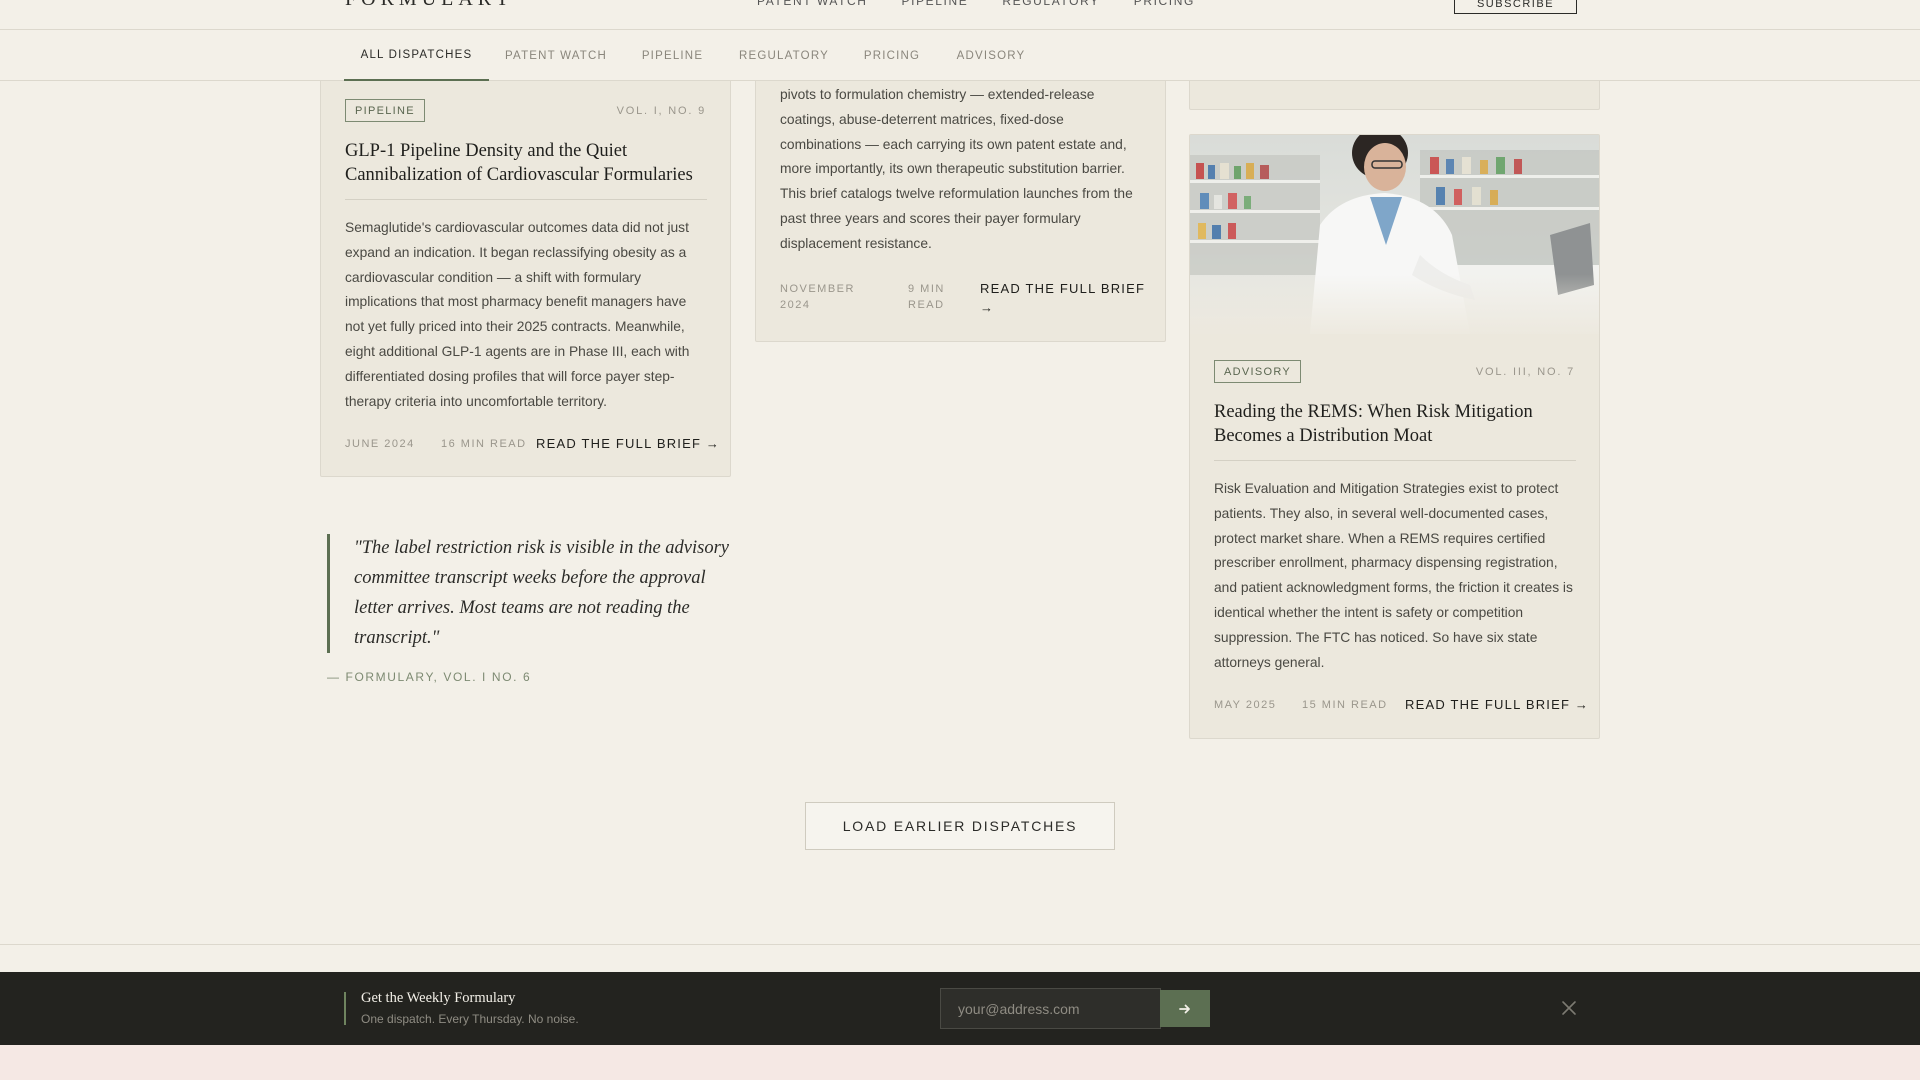 The image size is (1920, 1080). What do you see at coordinates (1515, 7) in the screenshot?
I see `subscribe-button: SUBSCRIBE` at bounding box center [1515, 7].